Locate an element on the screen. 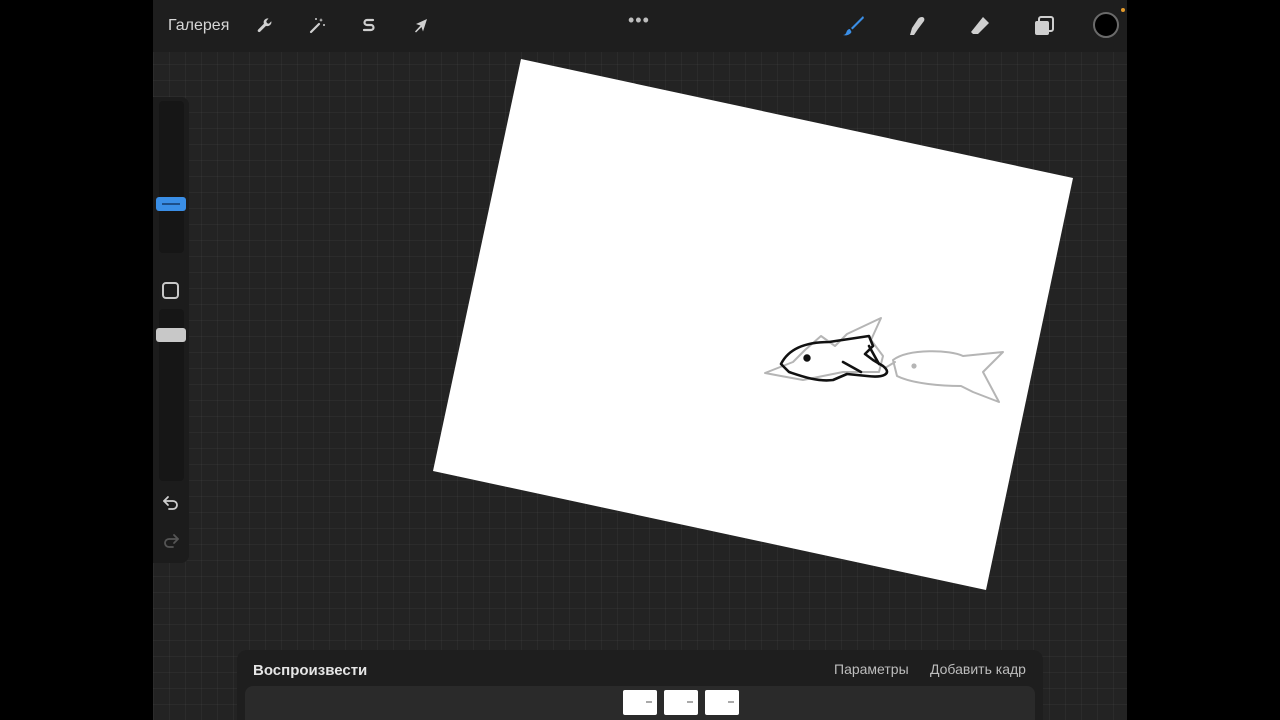 The height and width of the screenshot is (720, 1280). animation-assist-panel: Воспроизвести Параметры Добавить кадр is located at coordinates (640, 685).